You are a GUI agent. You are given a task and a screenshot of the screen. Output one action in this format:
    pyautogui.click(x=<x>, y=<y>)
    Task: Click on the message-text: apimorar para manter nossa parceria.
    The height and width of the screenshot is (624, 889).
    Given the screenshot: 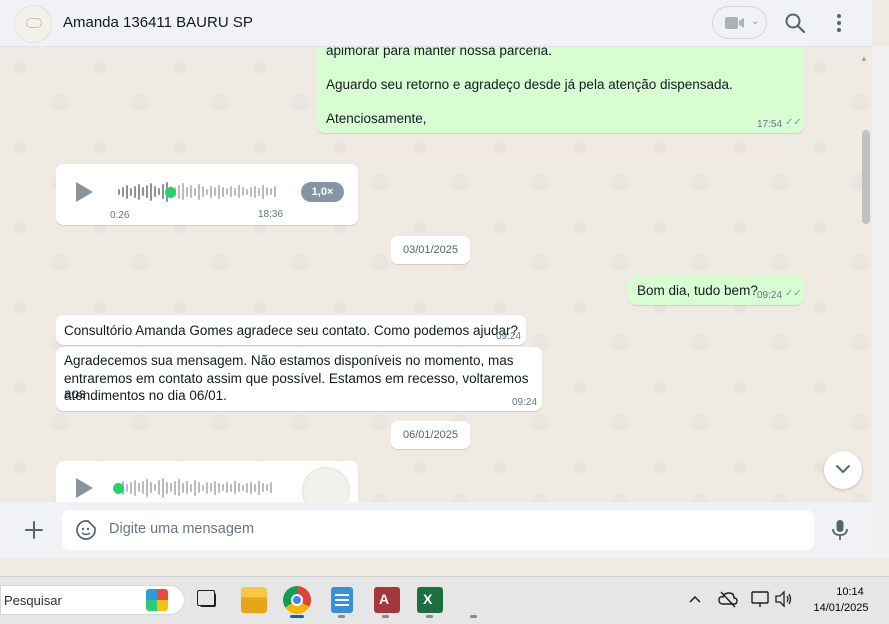 What is the action you would take?
    pyautogui.click(x=439, y=52)
    